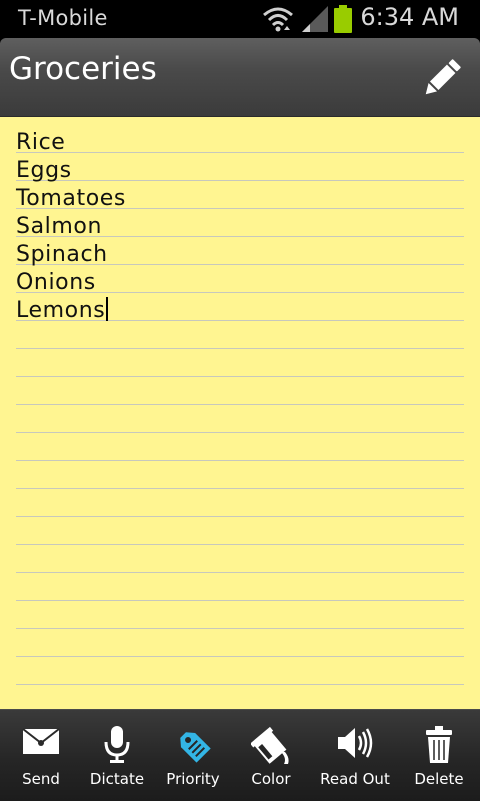  I want to click on note-line-text: Tomatoes, so click(71, 198).